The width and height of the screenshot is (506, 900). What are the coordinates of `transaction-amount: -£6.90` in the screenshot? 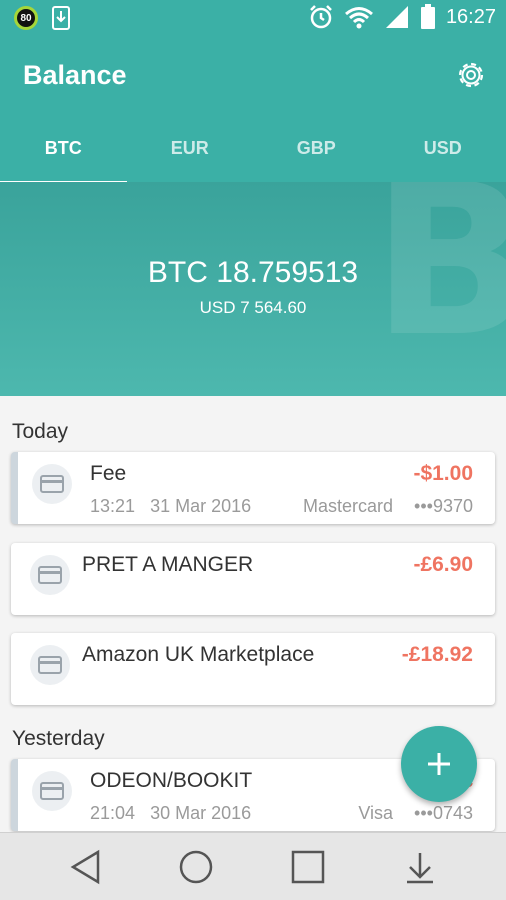 It's located at (443, 564).